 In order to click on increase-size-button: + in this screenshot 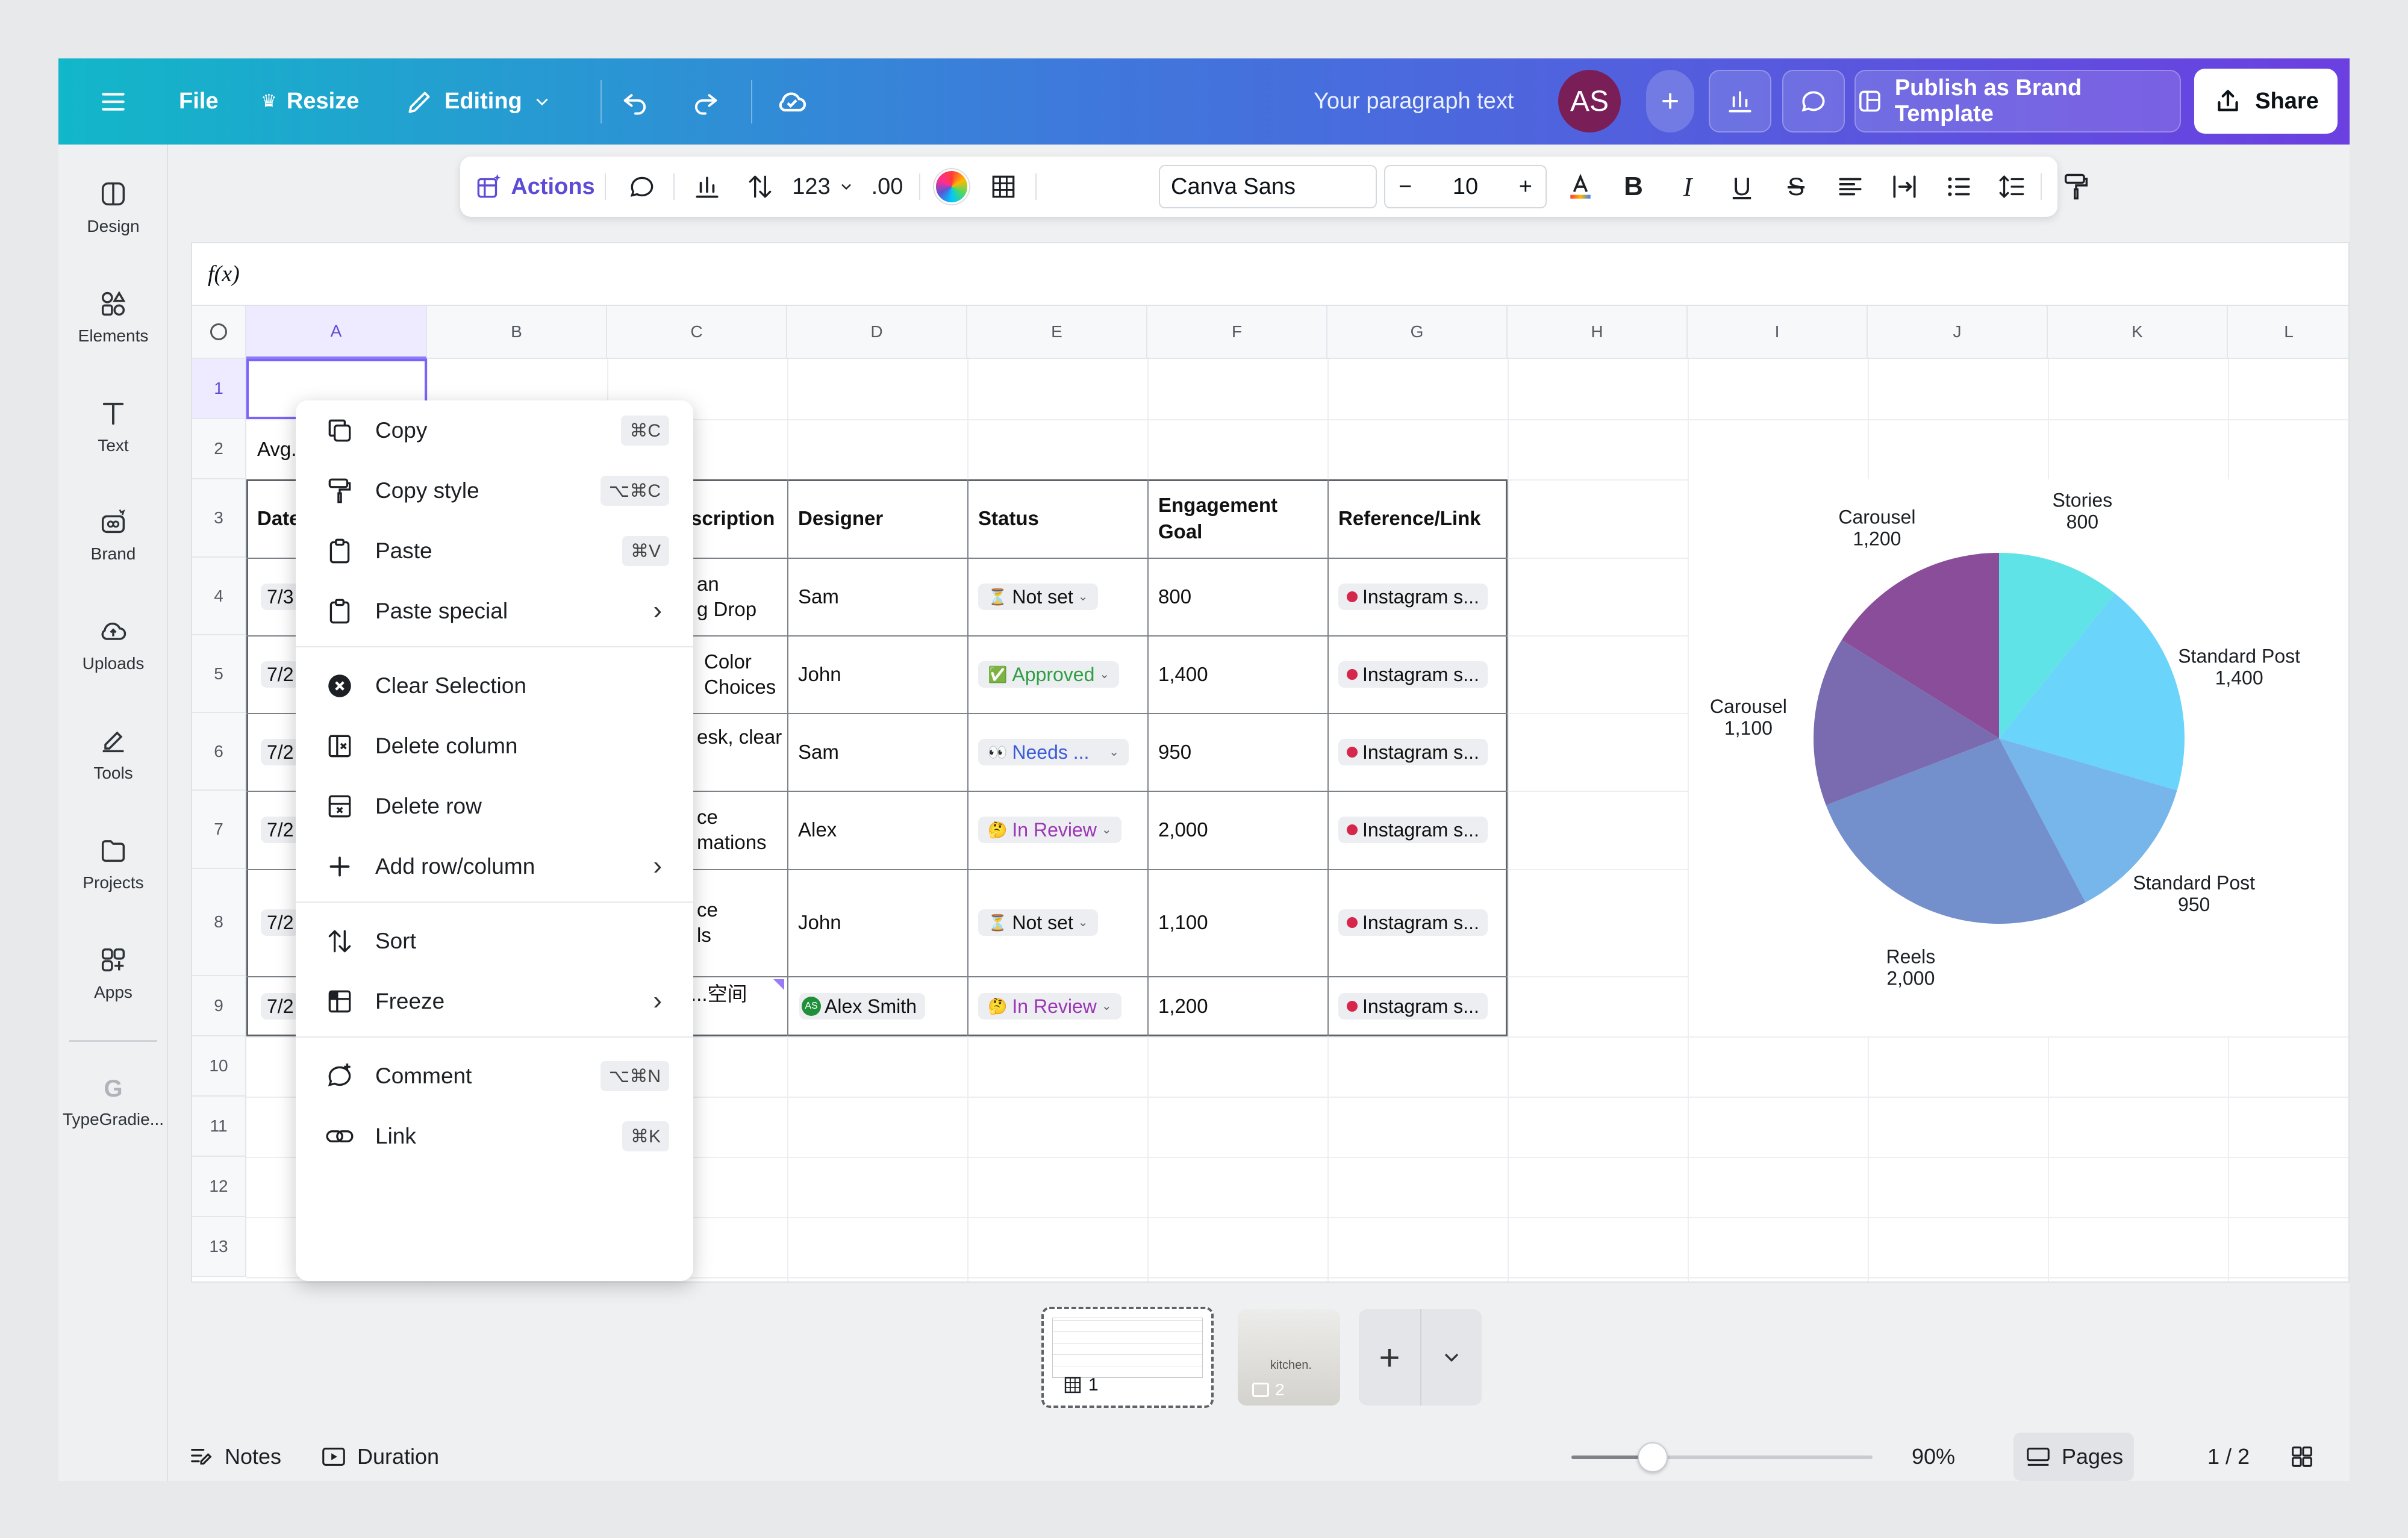, I will do `click(1525, 187)`.